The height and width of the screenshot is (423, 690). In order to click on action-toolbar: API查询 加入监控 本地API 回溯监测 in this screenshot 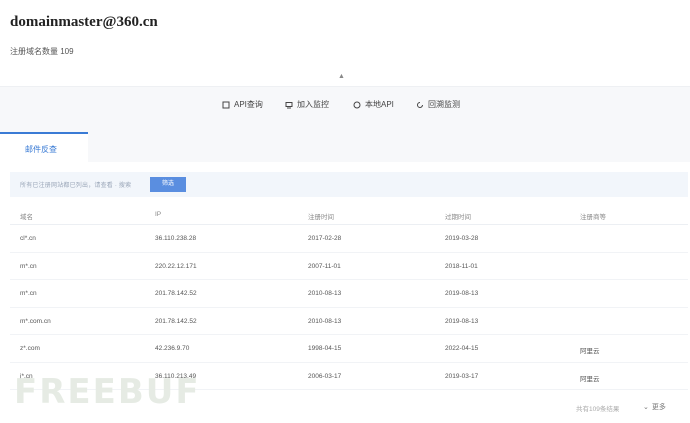, I will do `click(345, 109)`.